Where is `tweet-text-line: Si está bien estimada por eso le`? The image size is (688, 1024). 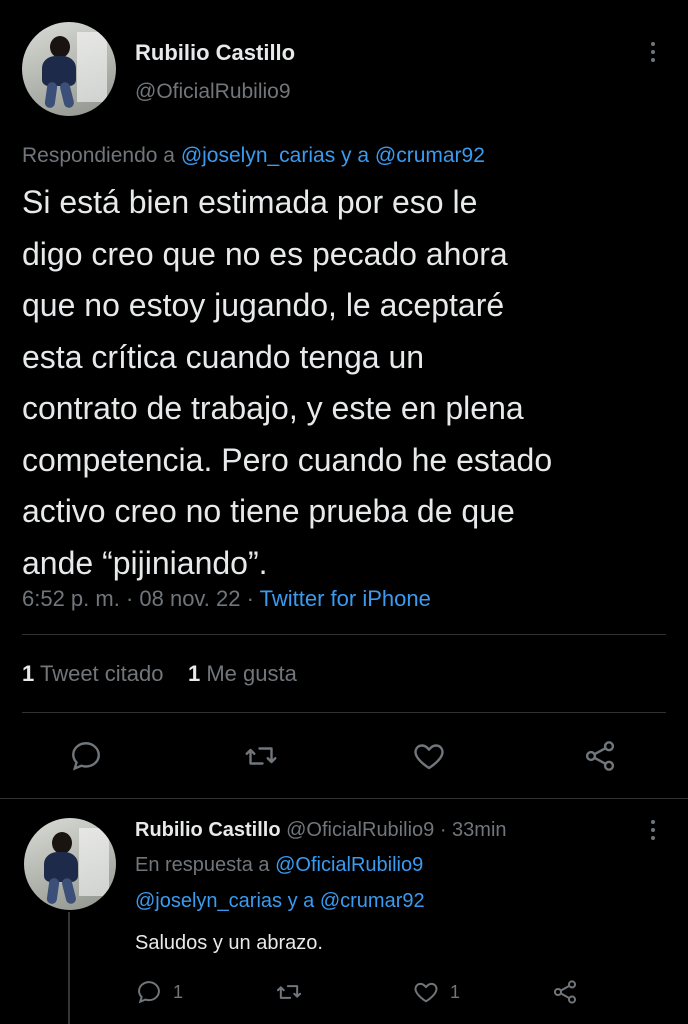 tweet-text-line: Si está bien estimada por eso le is located at coordinates (250, 202).